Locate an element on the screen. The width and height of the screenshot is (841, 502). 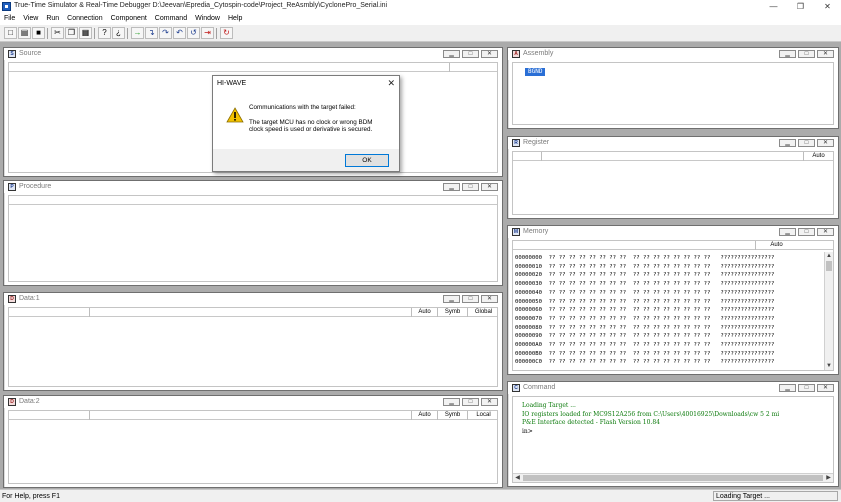
assembly-selected-instruction: BGND is located at coordinates (535, 72).